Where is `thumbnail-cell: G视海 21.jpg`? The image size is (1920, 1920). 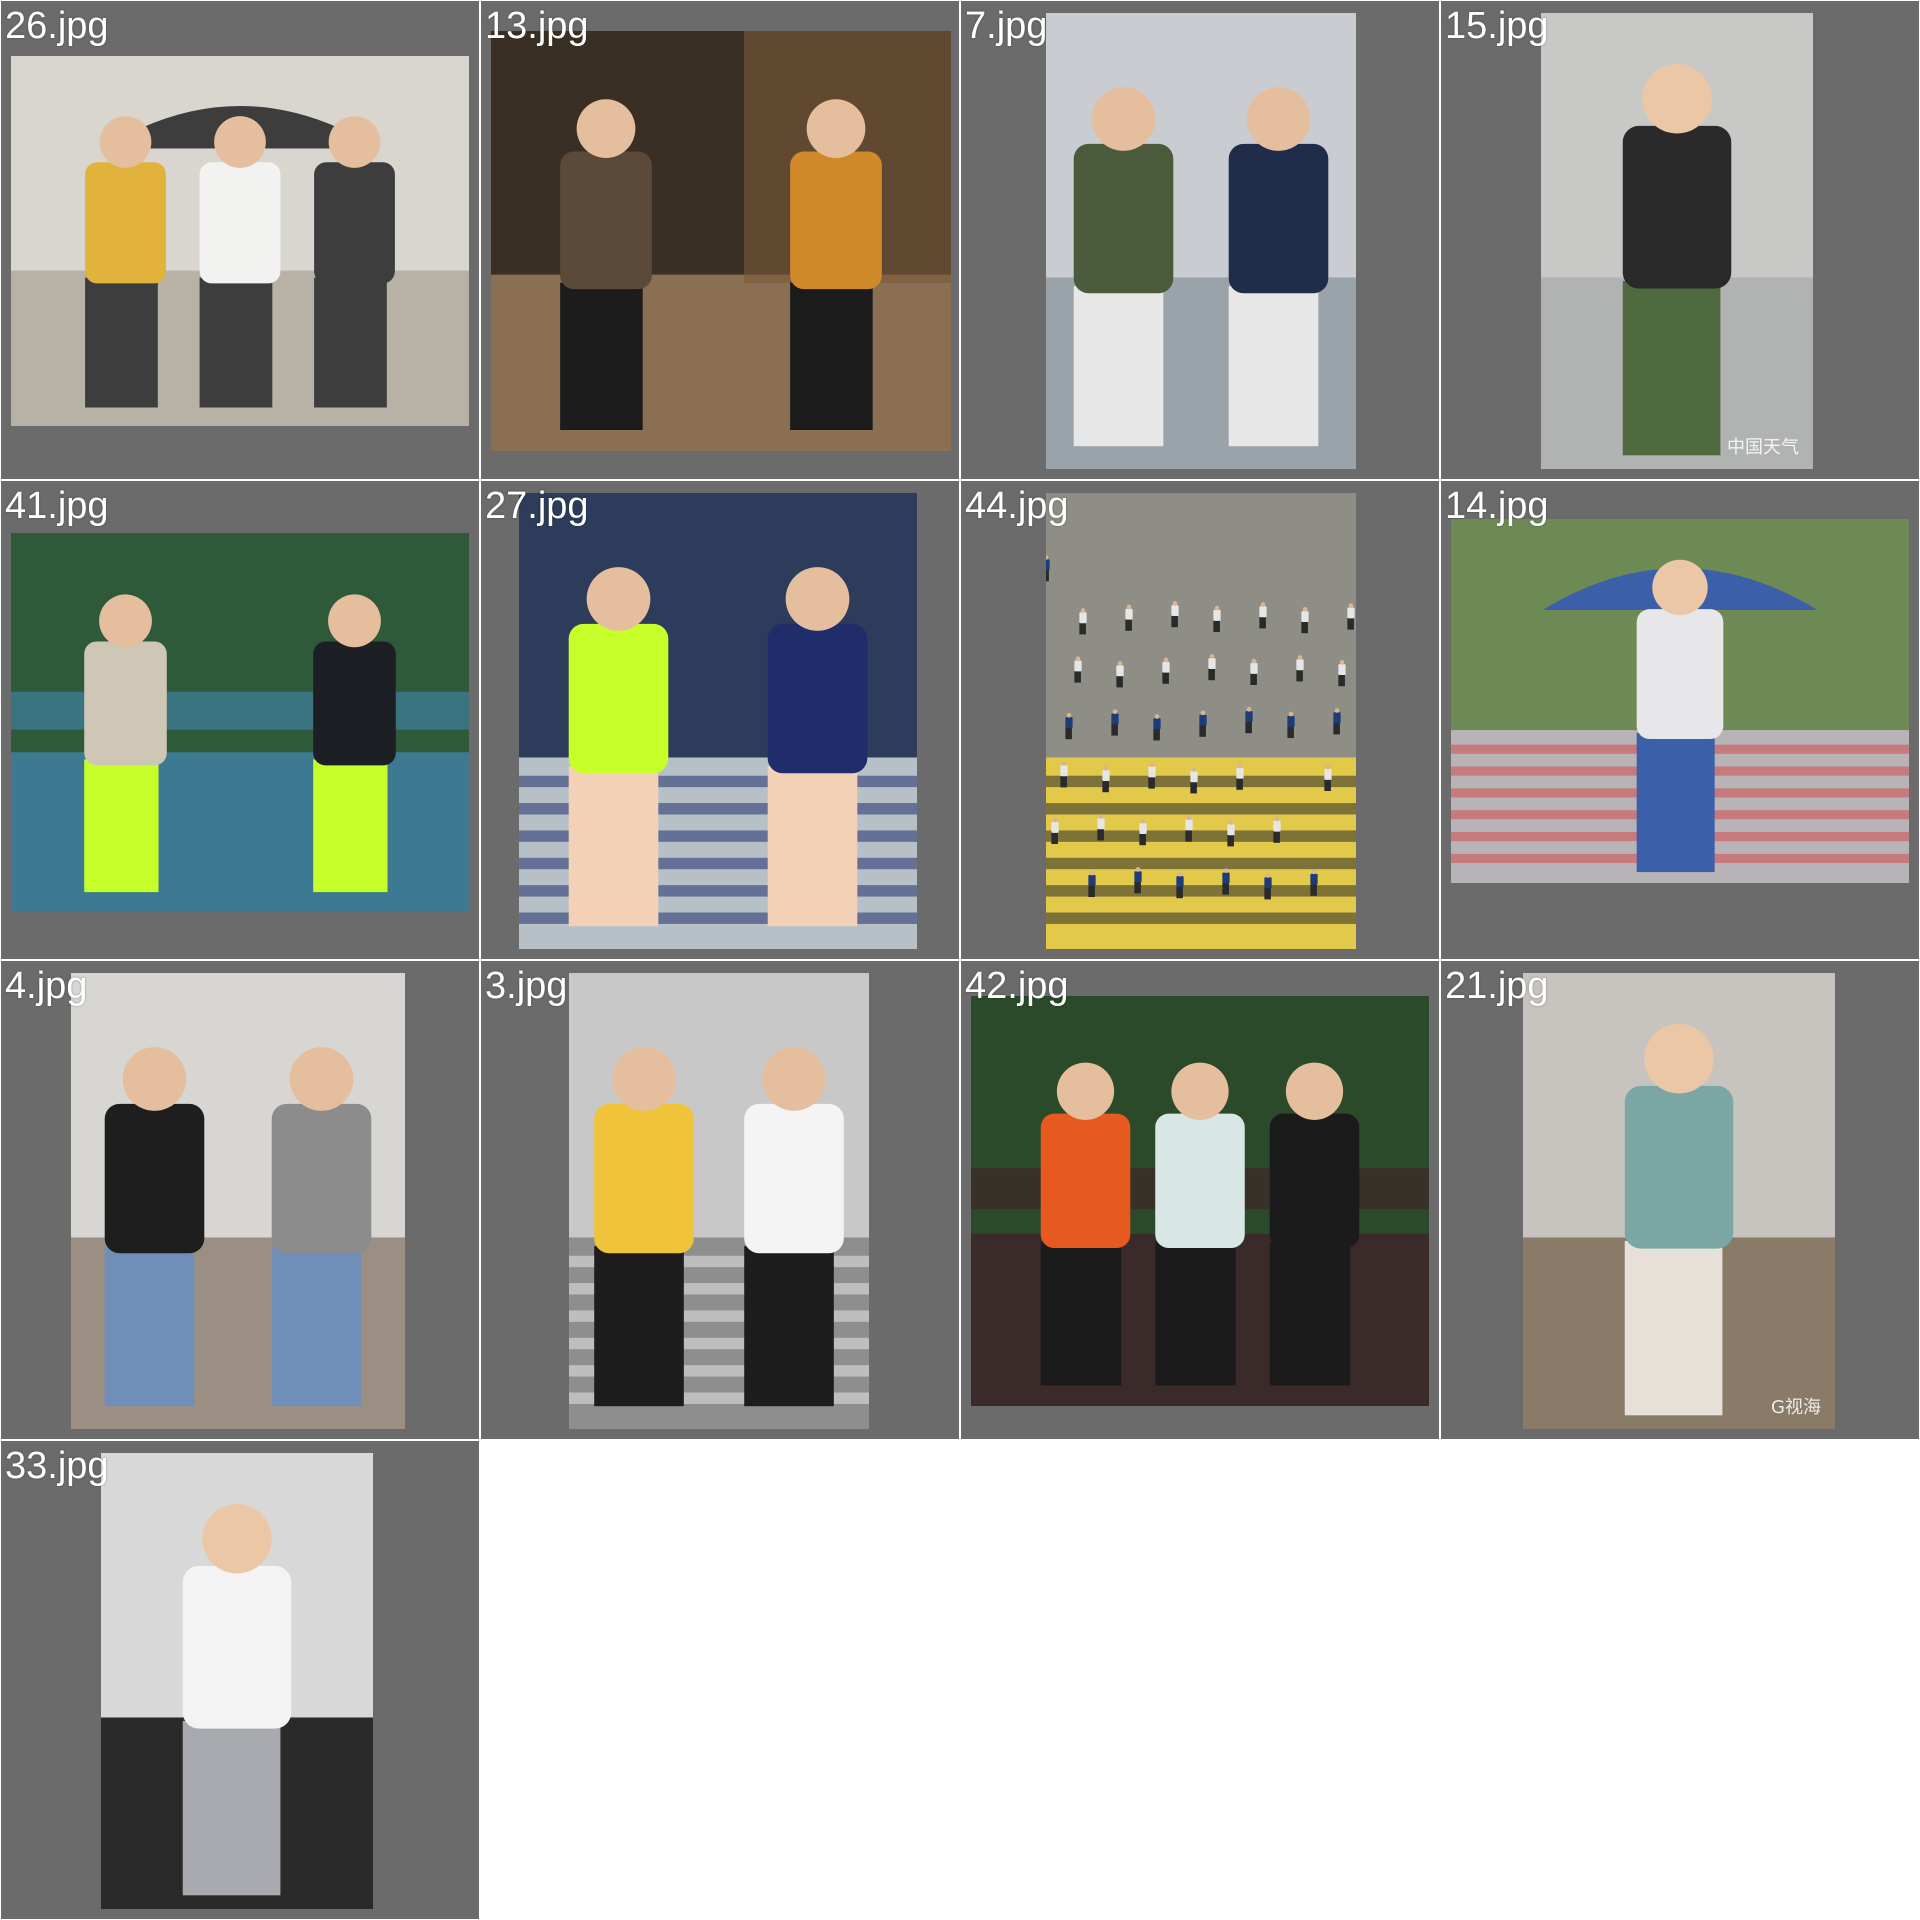 thumbnail-cell: G视海 21.jpg is located at coordinates (1680, 1200).